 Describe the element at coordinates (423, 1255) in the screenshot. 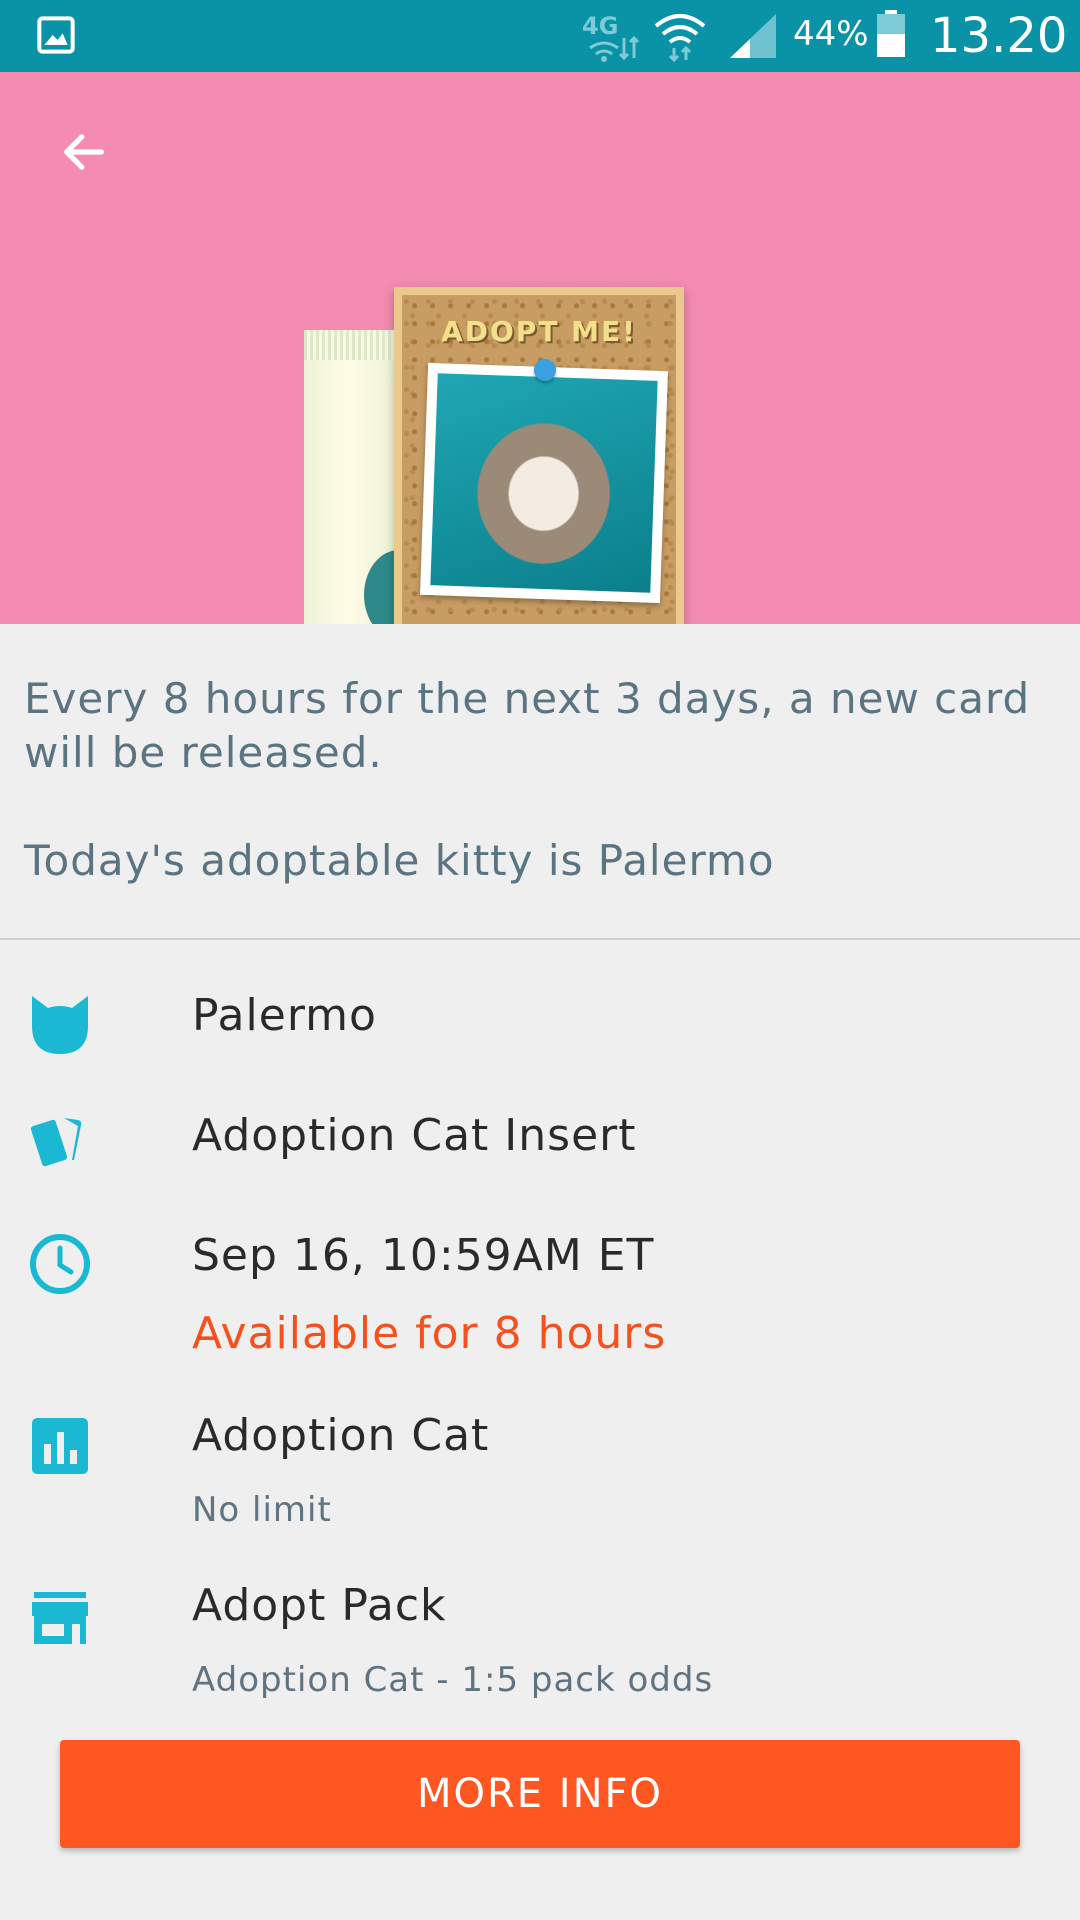

I see `detail-release-time: Sep 16, 10:59AM ET` at that location.